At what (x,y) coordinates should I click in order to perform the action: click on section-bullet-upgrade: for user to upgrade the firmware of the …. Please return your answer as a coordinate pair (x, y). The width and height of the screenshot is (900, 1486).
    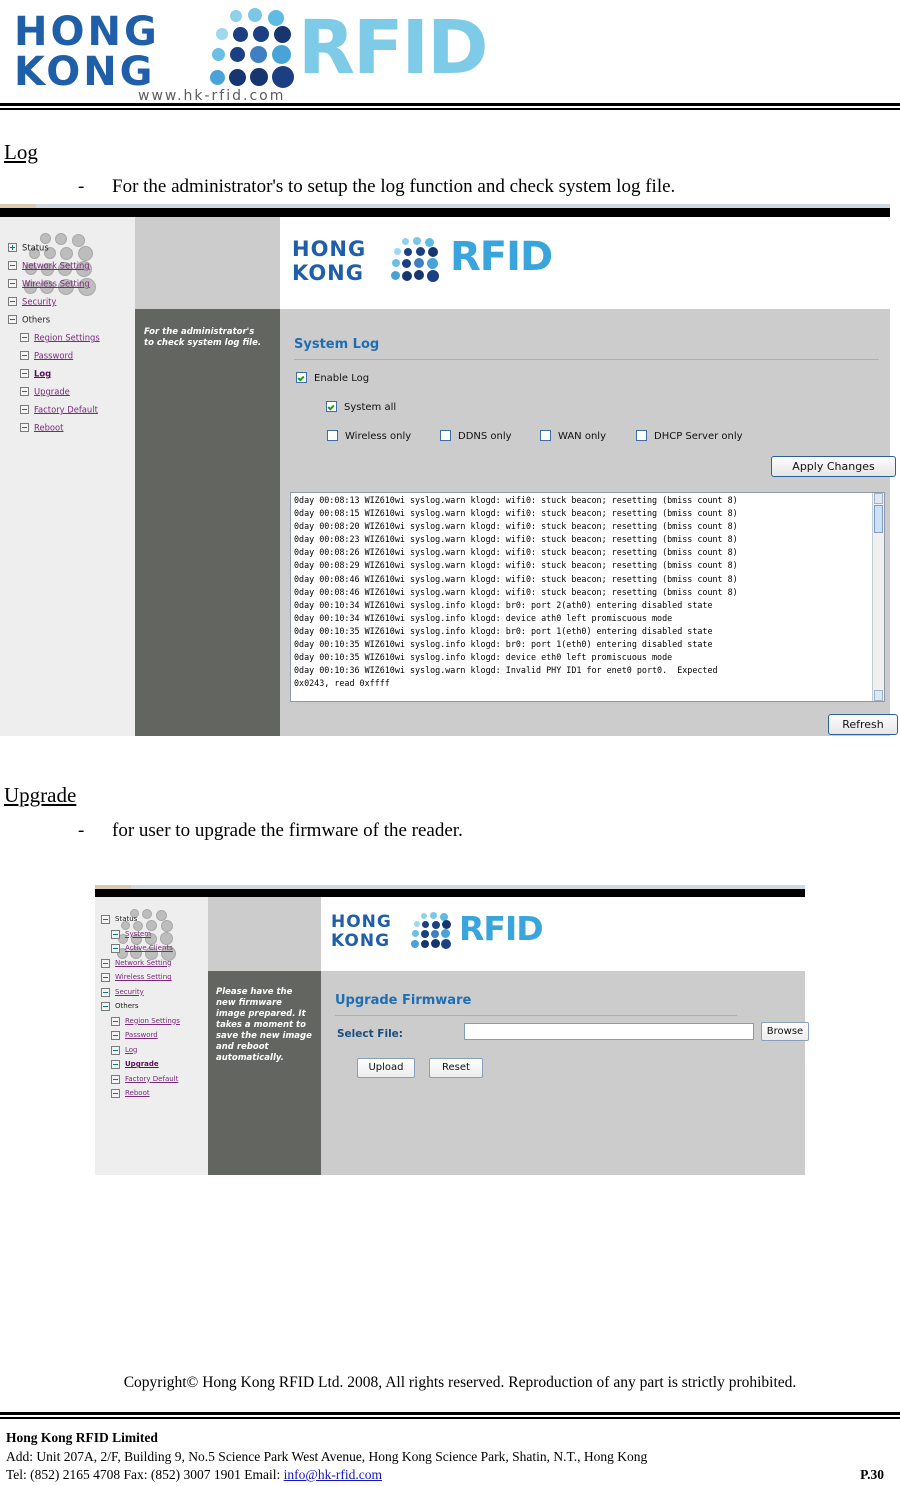
    Looking at the image, I should click on (287, 830).